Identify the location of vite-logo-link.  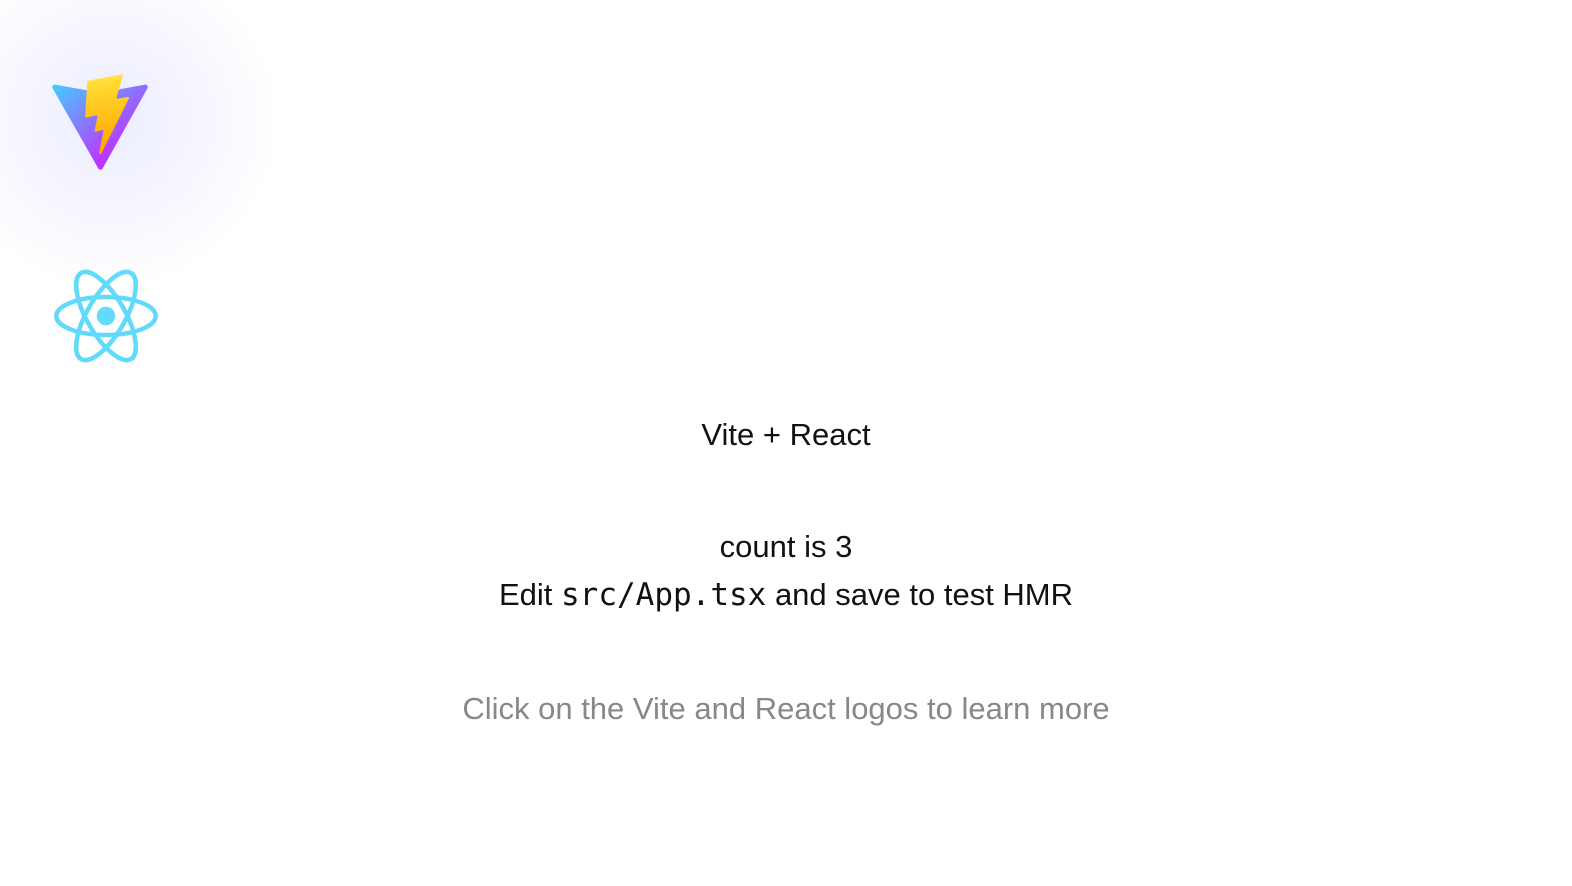
(100, 123).